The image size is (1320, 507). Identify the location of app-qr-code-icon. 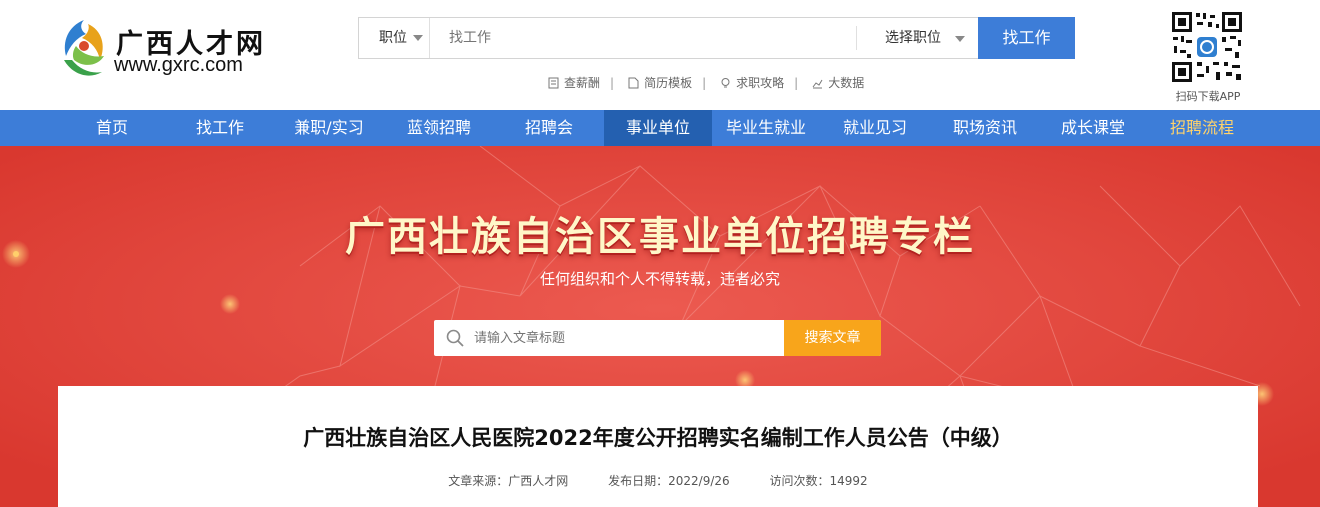
(1207, 47).